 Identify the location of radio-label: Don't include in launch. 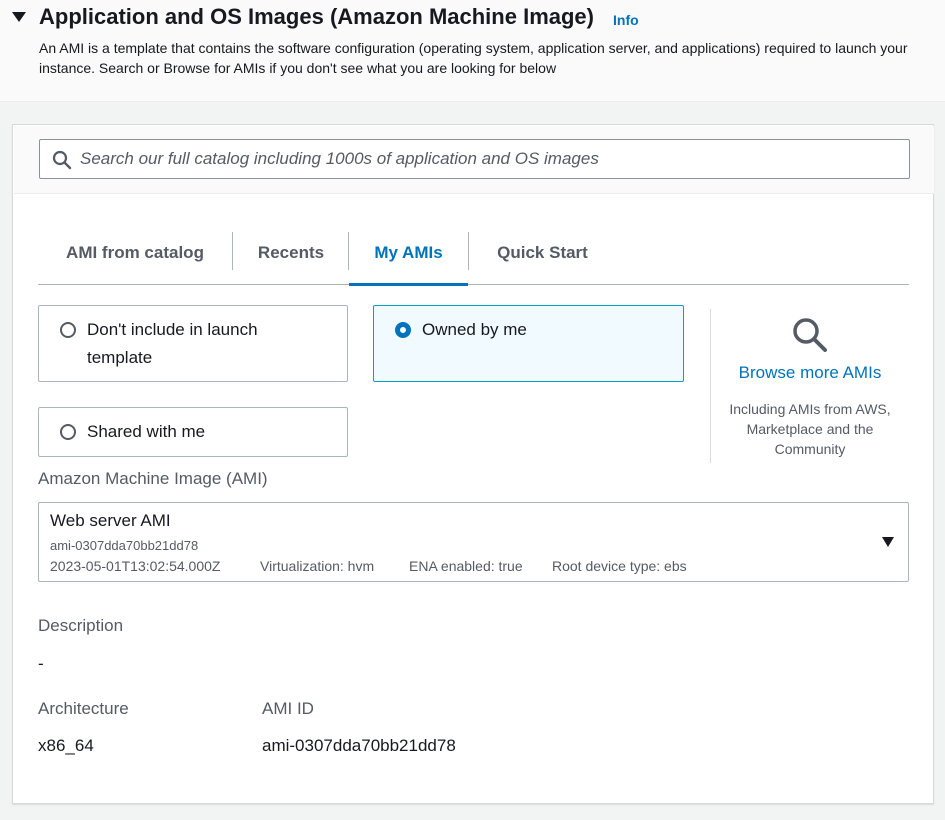
(172, 329).